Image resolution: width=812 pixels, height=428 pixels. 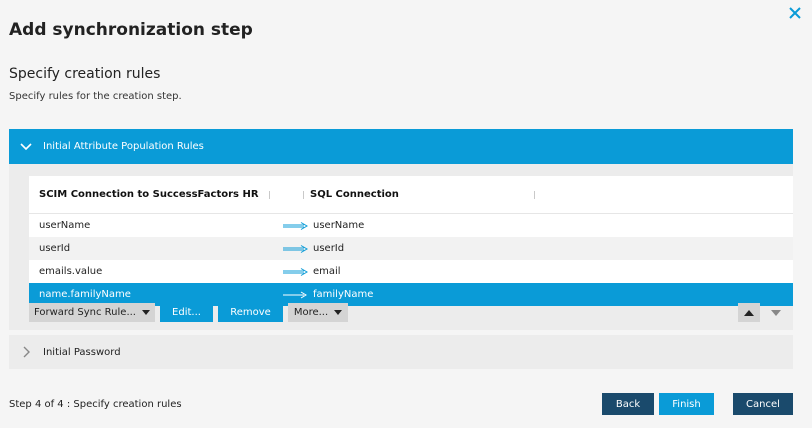 What do you see at coordinates (419, 194) in the screenshot?
I see `column-header-target: SQL Connection` at bounding box center [419, 194].